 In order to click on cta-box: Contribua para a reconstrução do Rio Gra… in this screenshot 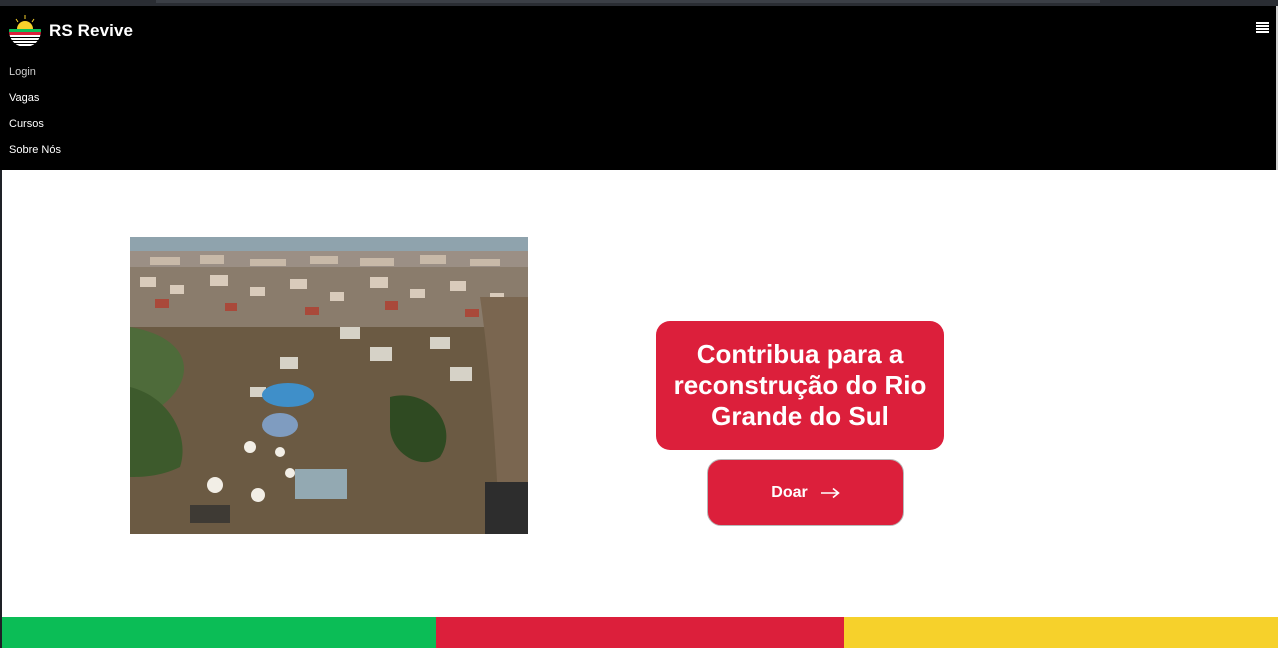, I will do `click(800, 385)`.